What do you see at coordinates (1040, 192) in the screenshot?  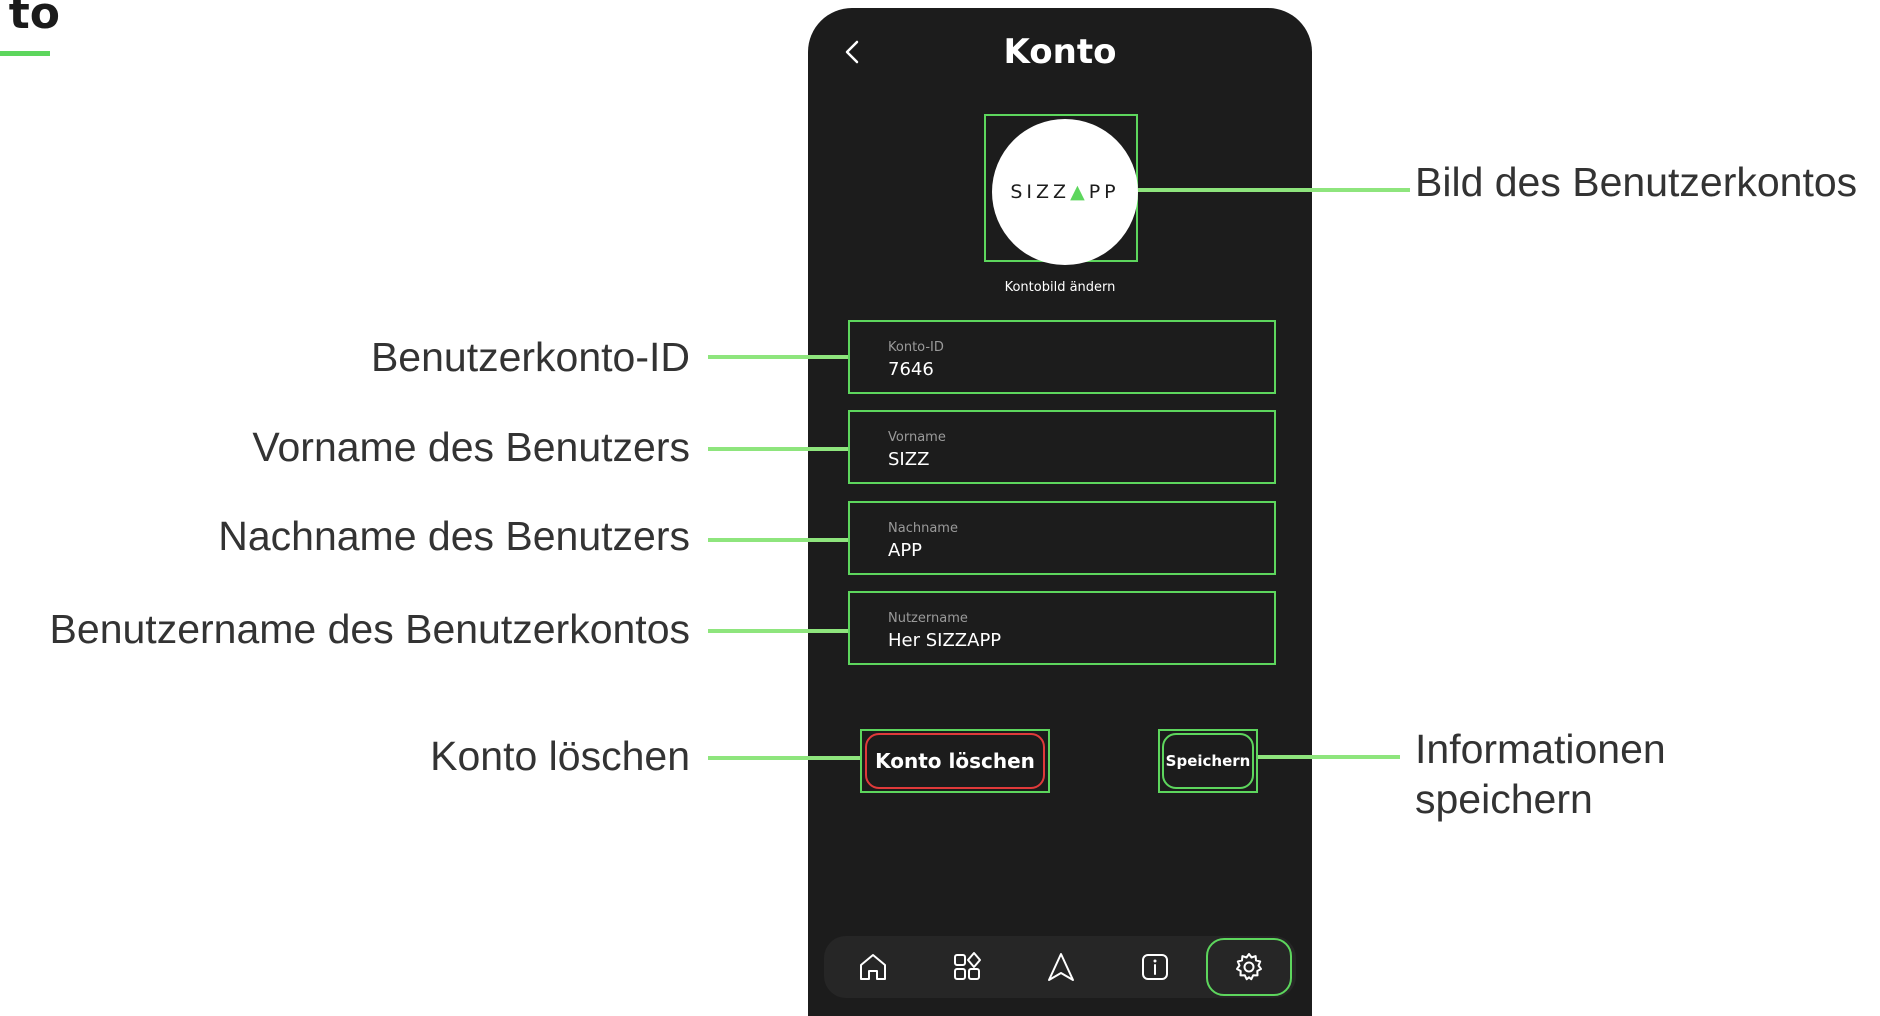 I see `logo-text-left: SIZZ` at bounding box center [1040, 192].